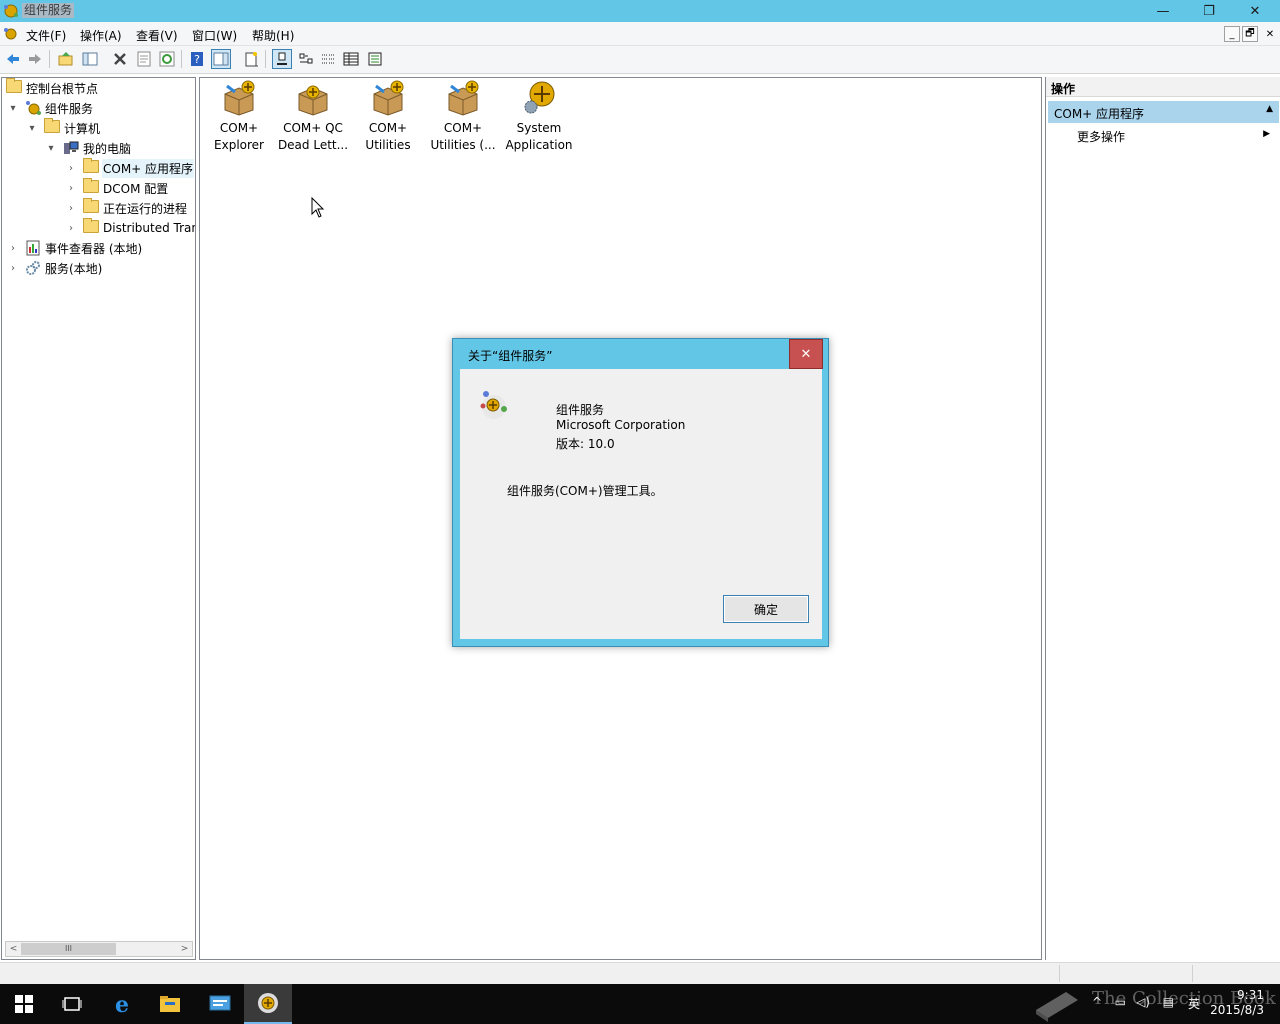 The height and width of the screenshot is (1024, 1280). What do you see at coordinates (63, 128) in the screenshot?
I see `tree-item-computers: ▾ 计算机` at bounding box center [63, 128].